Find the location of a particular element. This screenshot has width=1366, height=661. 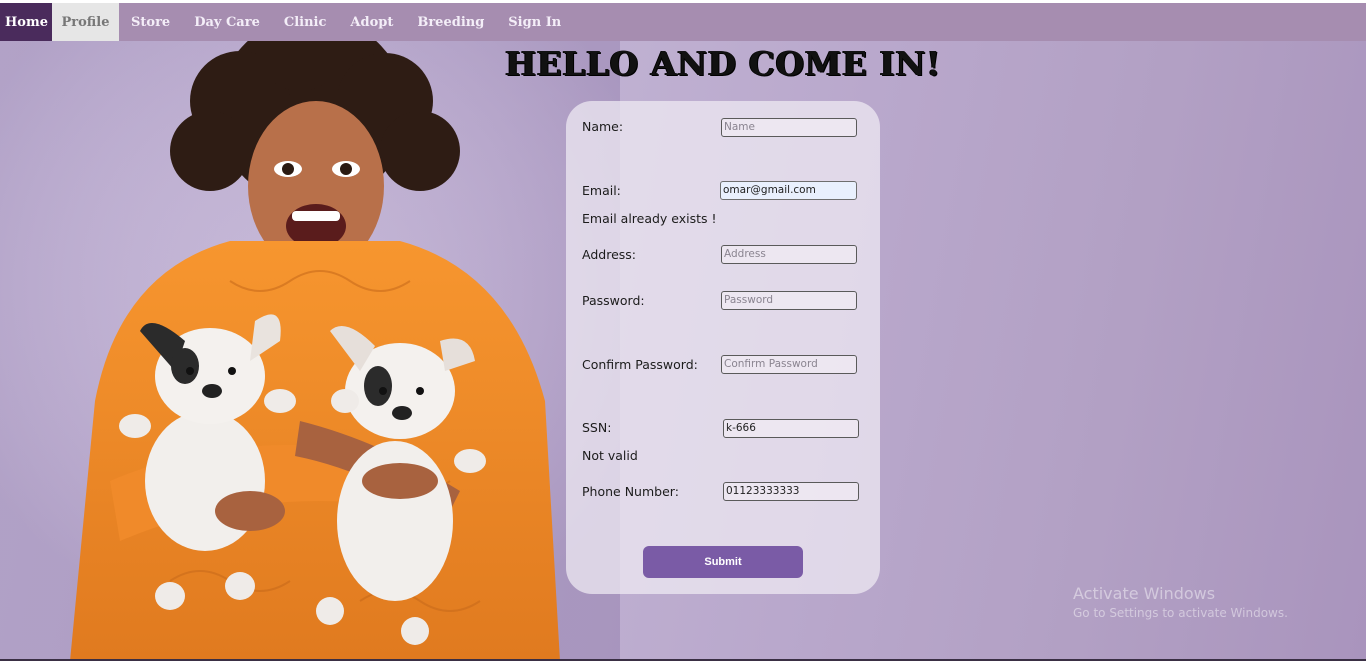

nav-sign-in: Sign In is located at coordinates (534, 22).